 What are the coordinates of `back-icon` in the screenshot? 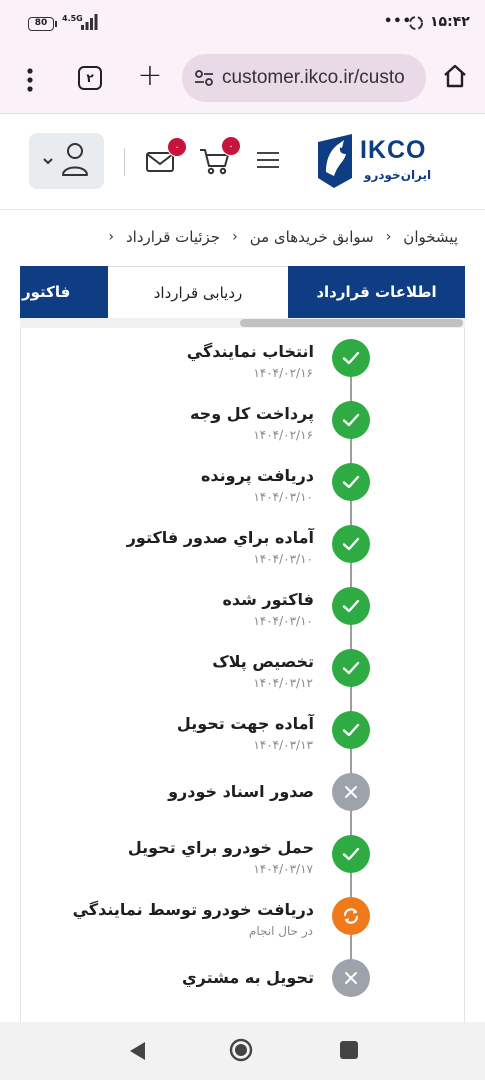 It's located at (137, 1051).